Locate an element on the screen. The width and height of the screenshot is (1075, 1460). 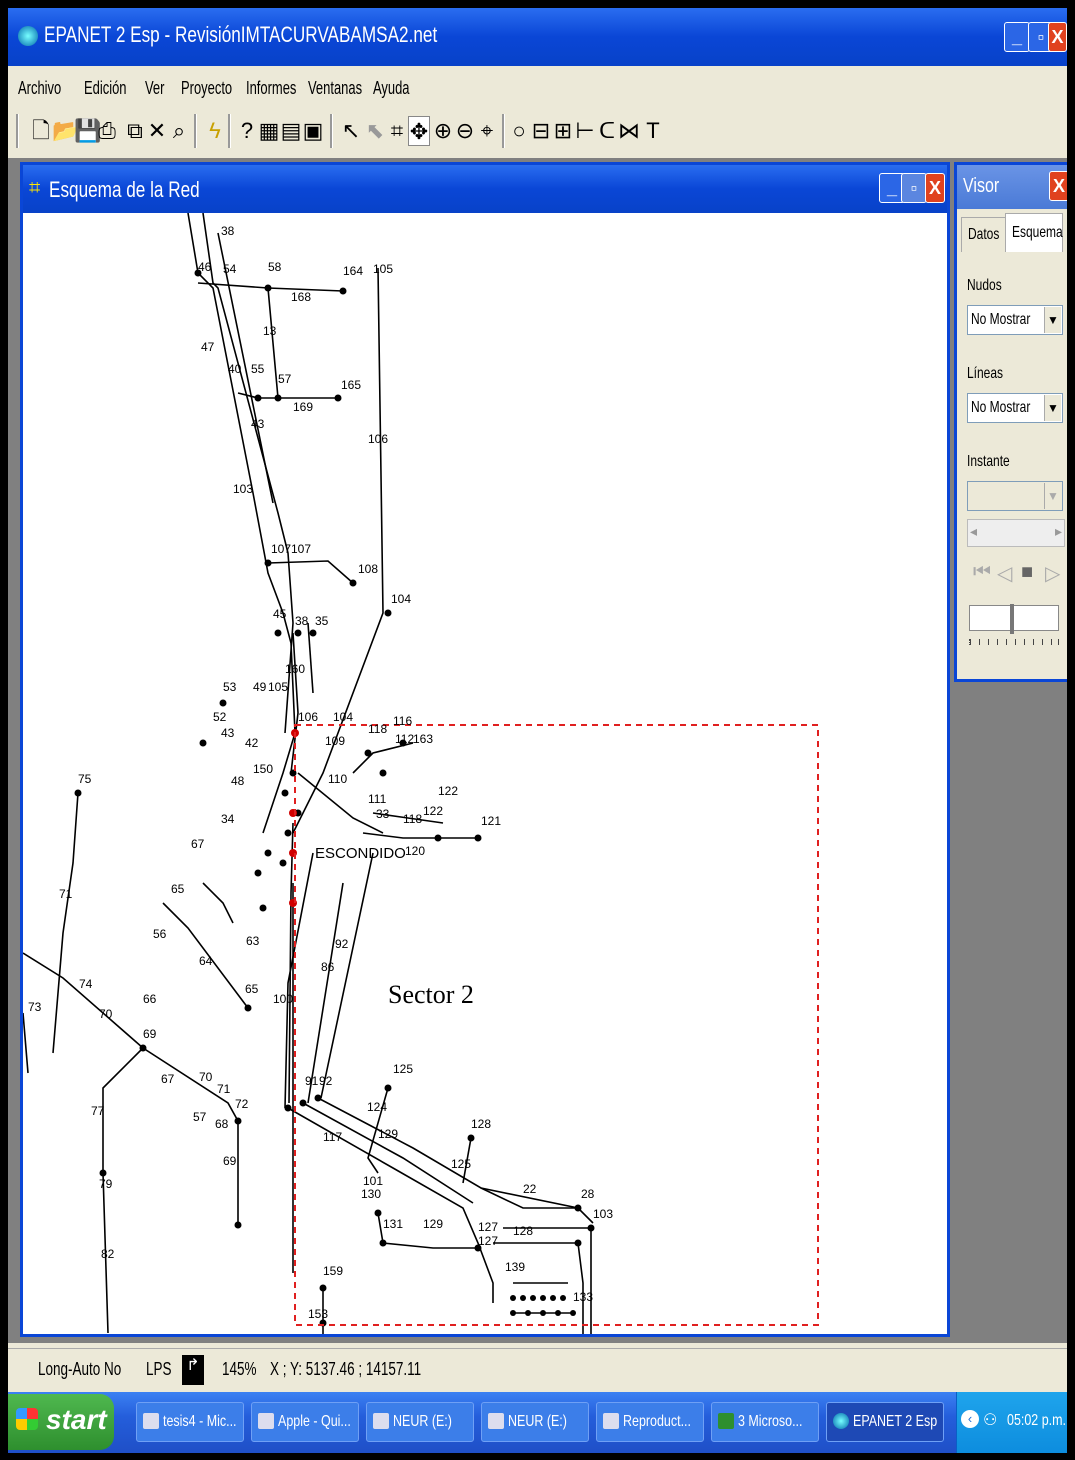
node-label: 57 is located at coordinates (200, 1117).